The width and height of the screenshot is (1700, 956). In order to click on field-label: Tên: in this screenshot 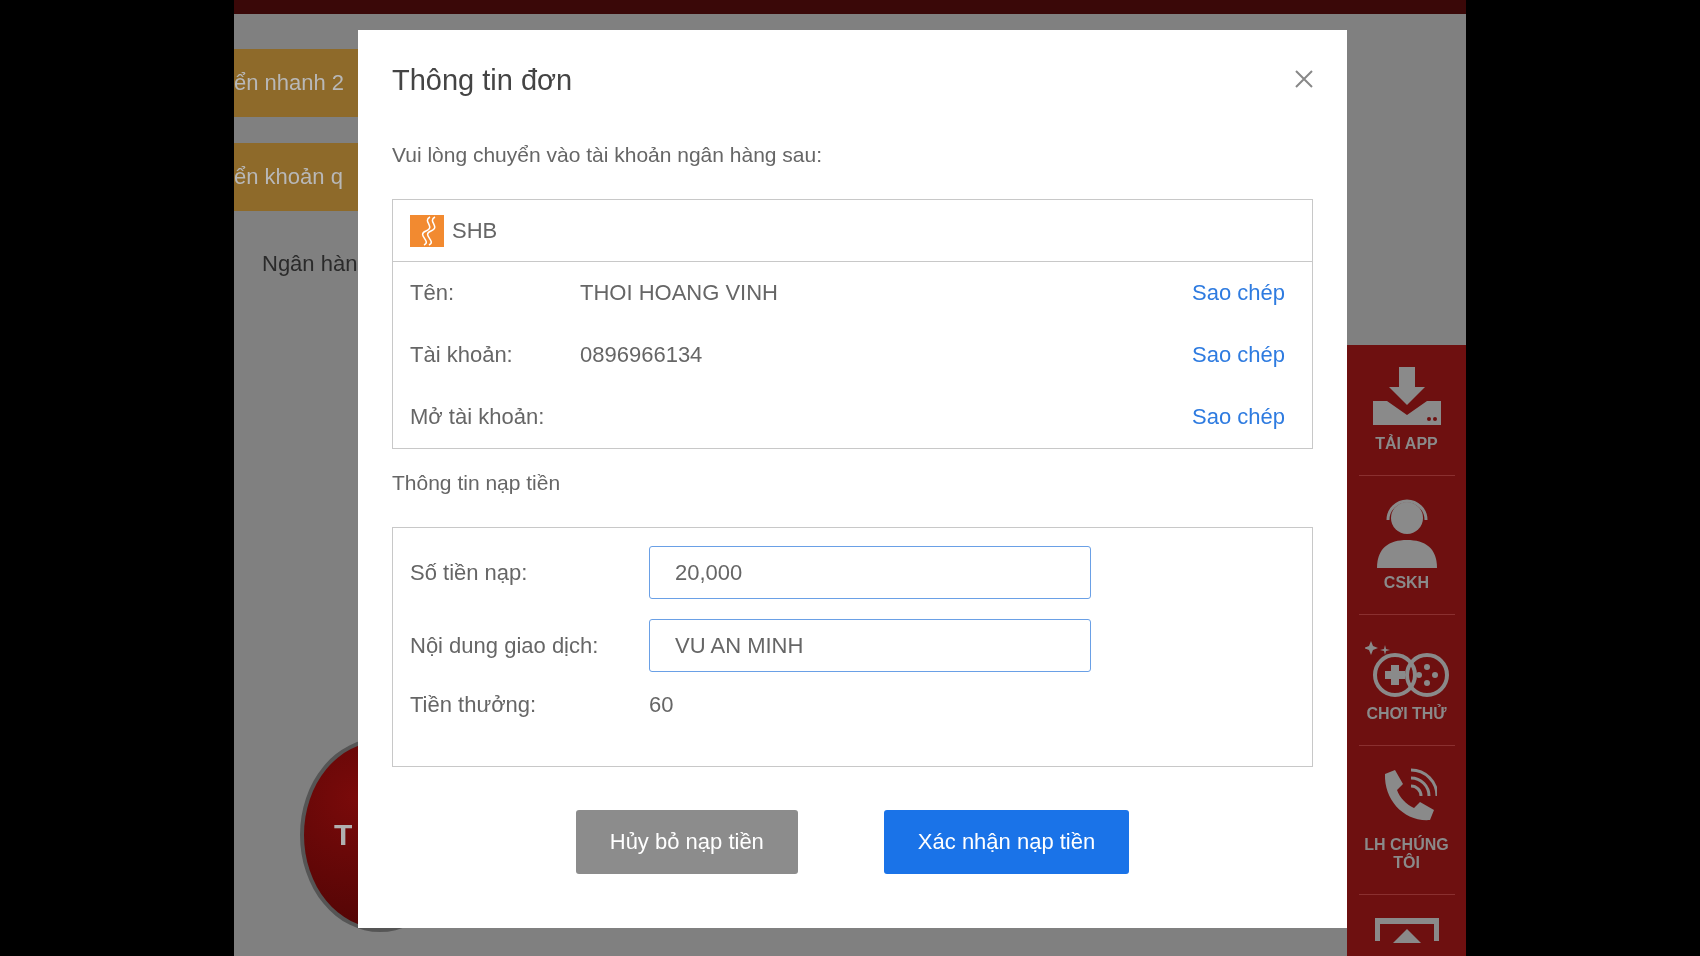, I will do `click(433, 293)`.